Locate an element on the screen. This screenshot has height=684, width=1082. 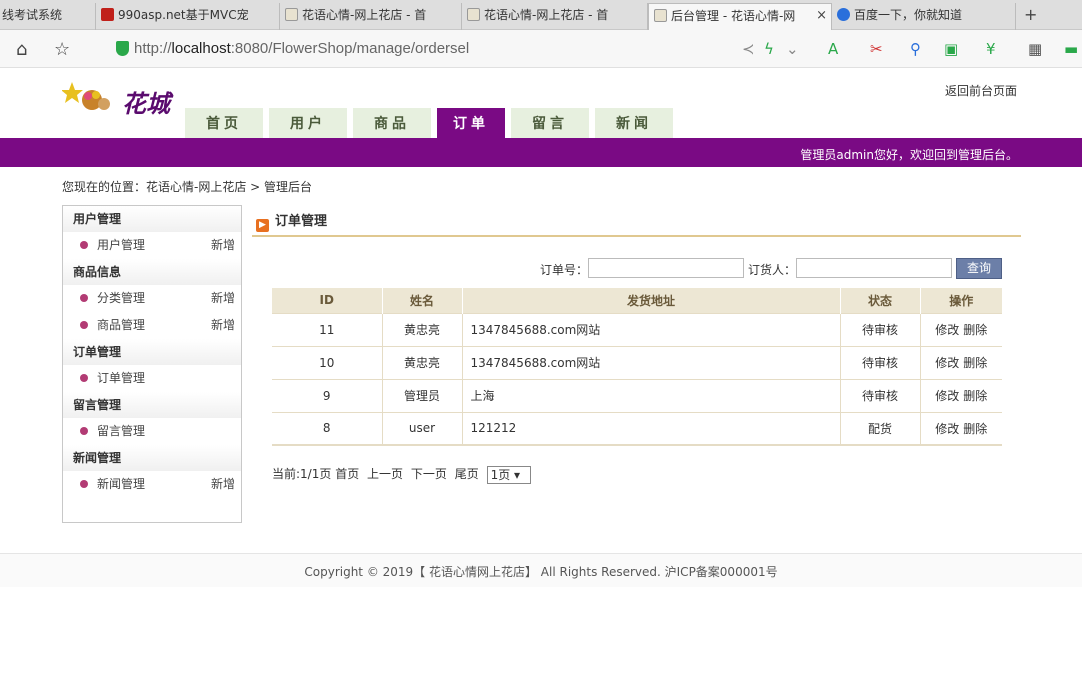
scissors-icon: ✂ is located at coordinates (876, 49).